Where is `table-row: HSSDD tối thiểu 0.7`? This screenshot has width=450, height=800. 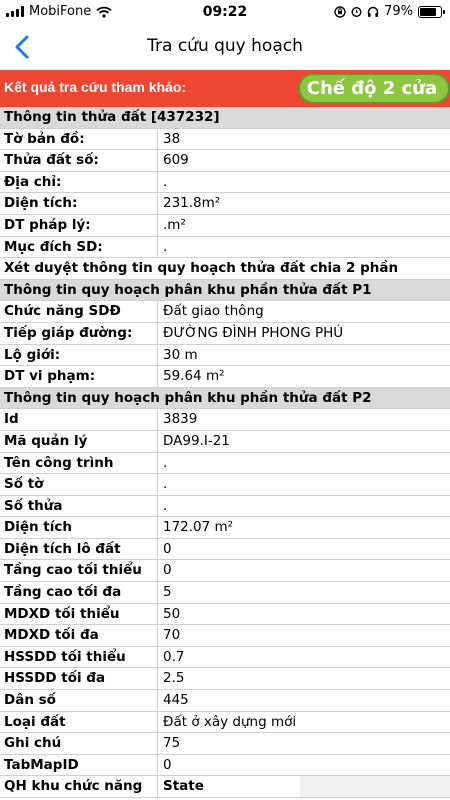 table-row: HSSDD tối thiểu 0.7 is located at coordinates (225, 657).